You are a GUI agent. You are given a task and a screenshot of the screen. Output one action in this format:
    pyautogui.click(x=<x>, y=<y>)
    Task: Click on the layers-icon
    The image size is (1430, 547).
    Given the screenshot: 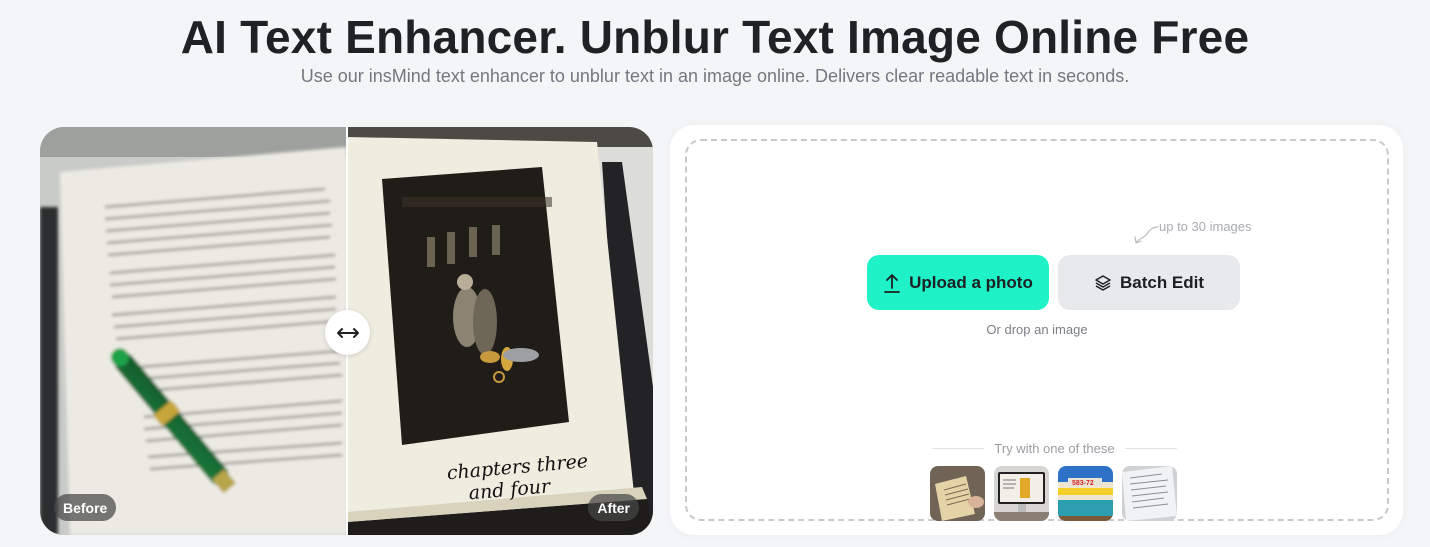 What is the action you would take?
    pyautogui.click(x=1103, y=282)
    